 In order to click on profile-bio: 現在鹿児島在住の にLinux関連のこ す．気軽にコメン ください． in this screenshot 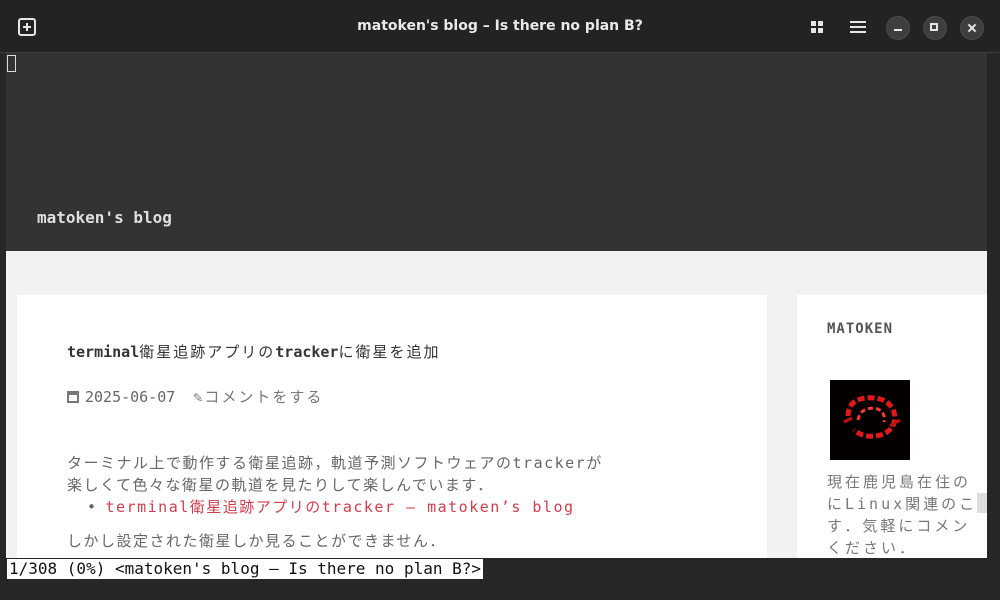, I will do `click(906, 514)`.